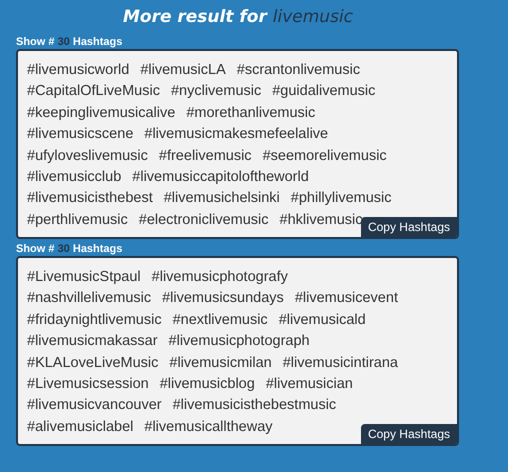 This screenshot has width=508, height=472. Describe the element at coordinates (74, 177) in the screenshot. I see `hashtag: #livemusicclub` at that location.